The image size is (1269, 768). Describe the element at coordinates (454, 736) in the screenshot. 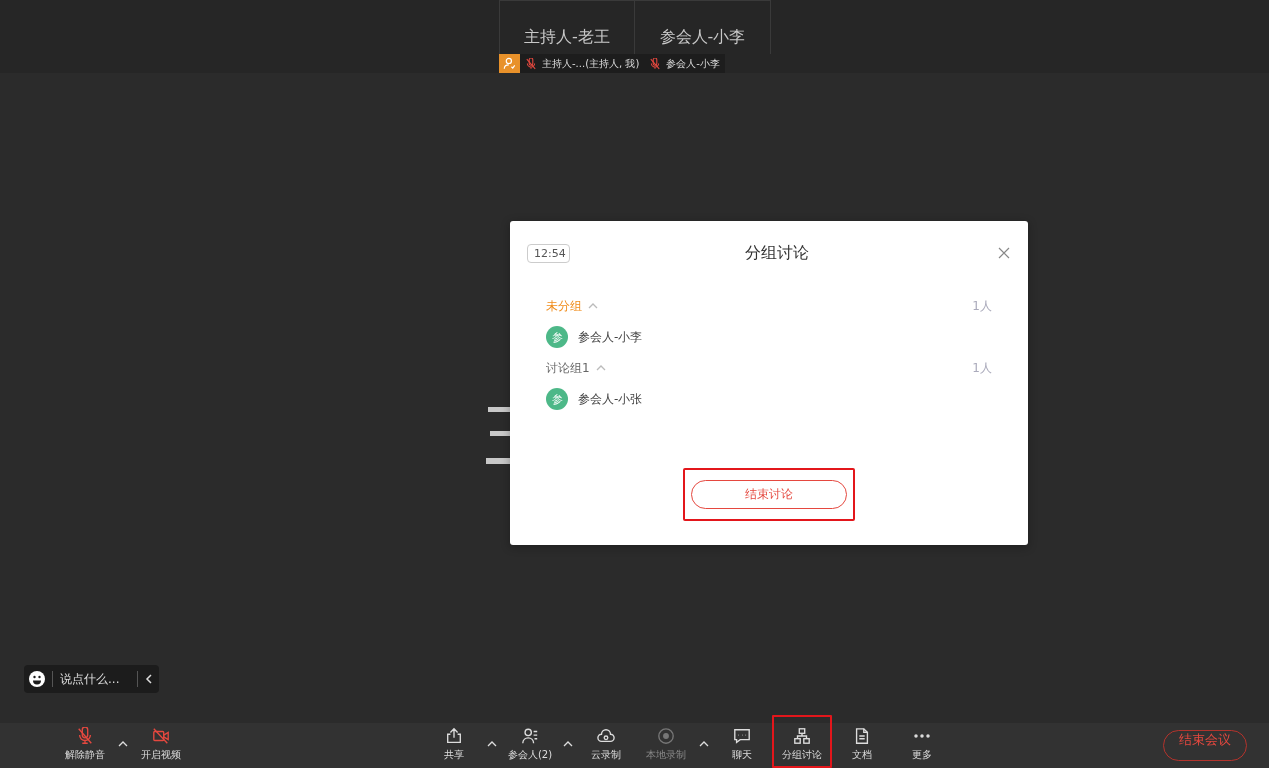

I see `share-upload-icon` at that location.